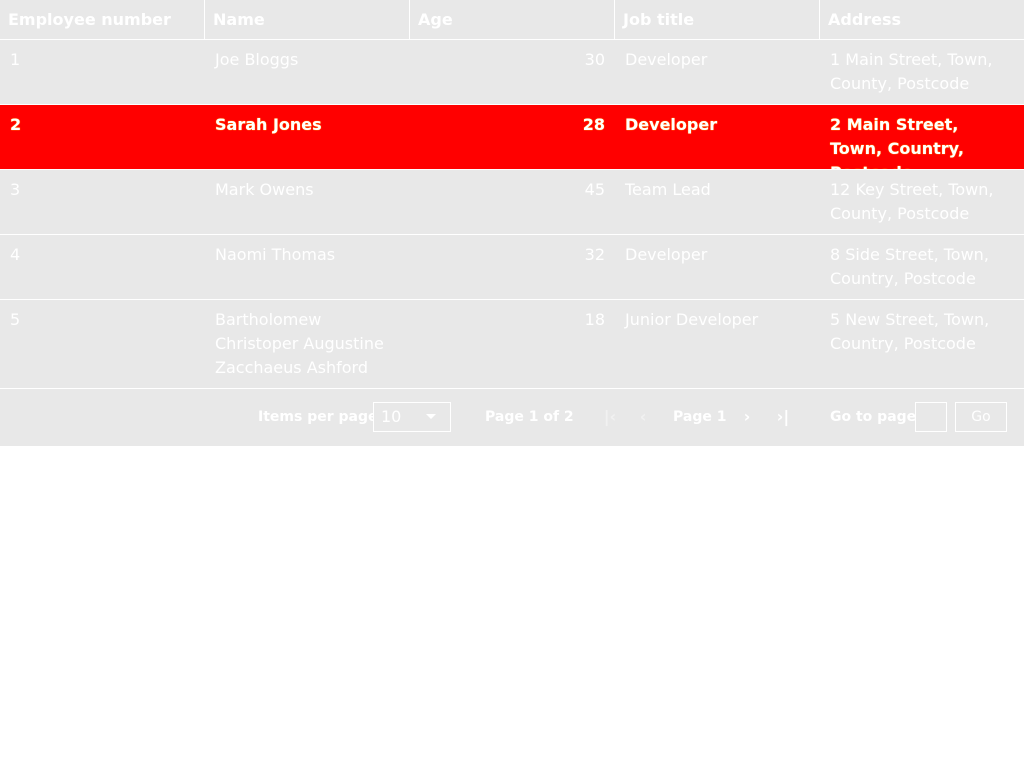 This screenshot has height=768, width=1024. What do you see at coordinates (257, 59) in the screenshot?
I see `cell-name: Joe Bloggs` at bounding box center [257, 59].